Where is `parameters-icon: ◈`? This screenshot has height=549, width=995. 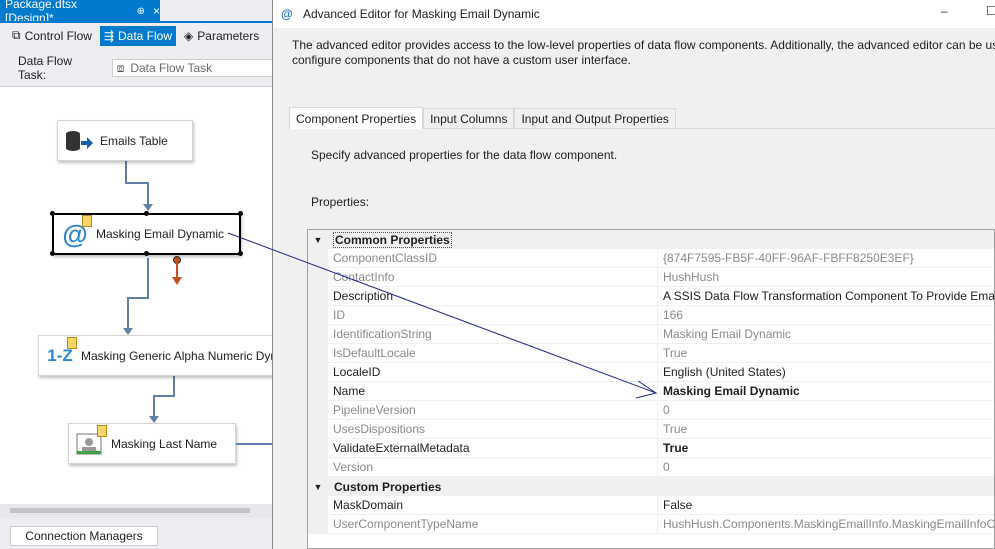
parameters-icon: ◈ is located at coordinates (189, 35).